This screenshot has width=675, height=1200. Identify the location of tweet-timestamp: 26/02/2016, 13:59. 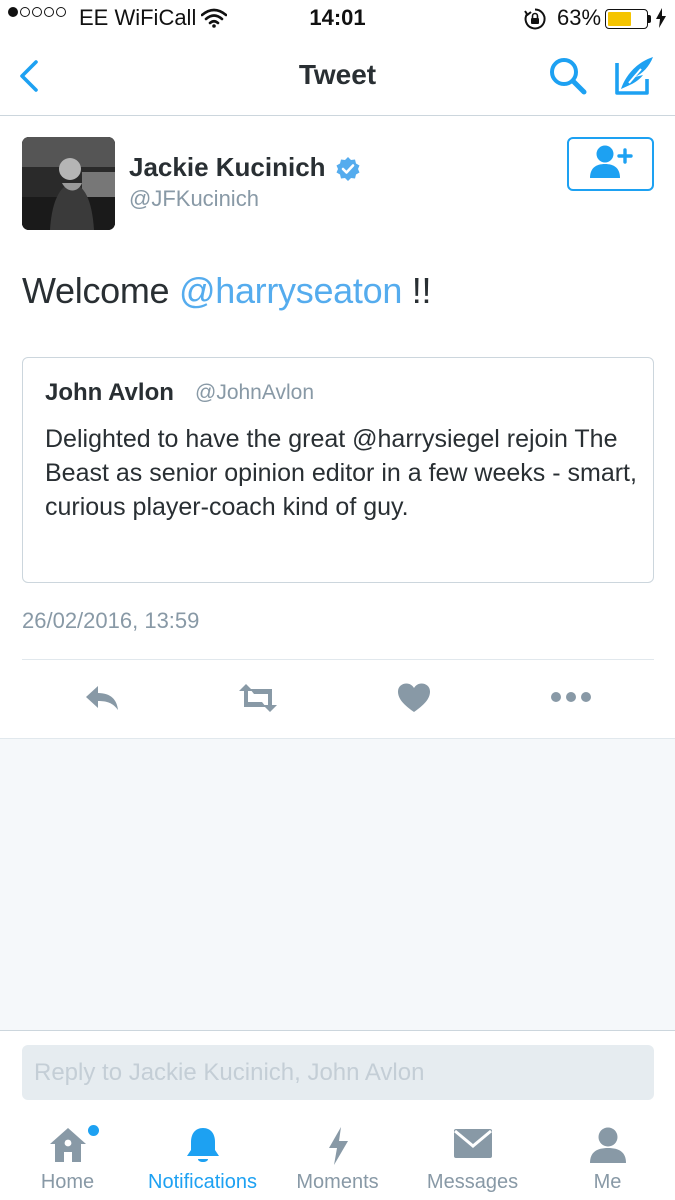
(111, 620).